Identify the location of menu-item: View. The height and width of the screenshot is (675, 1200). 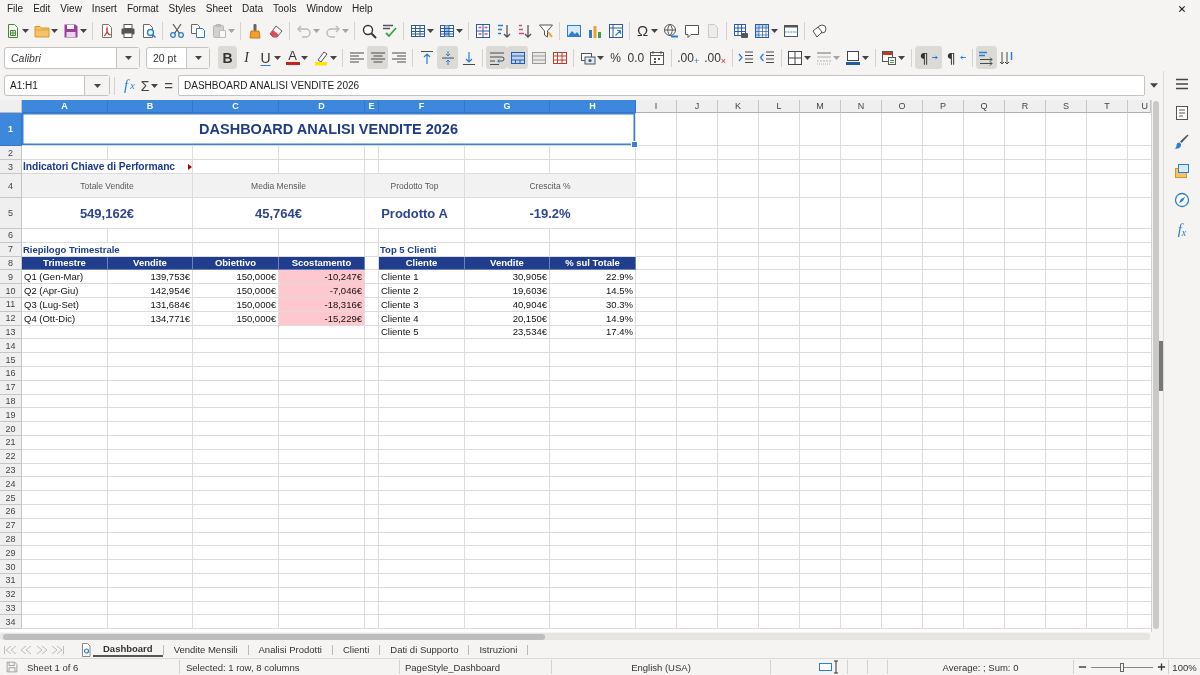
(71, 8).